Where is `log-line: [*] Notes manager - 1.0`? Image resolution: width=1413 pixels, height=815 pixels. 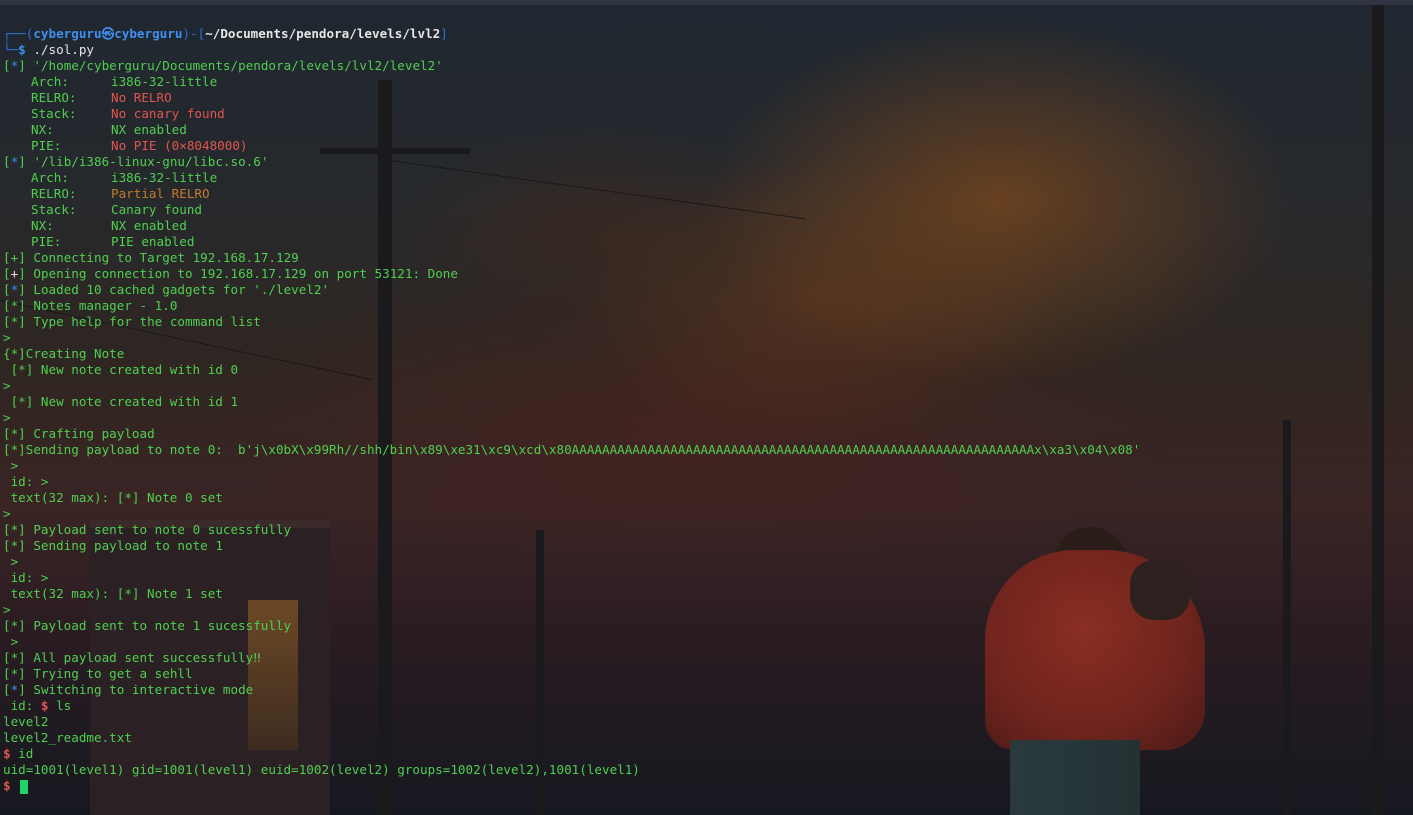
log-line: [*] Notes manager - 1.0 is located at coordinates (90, 305).